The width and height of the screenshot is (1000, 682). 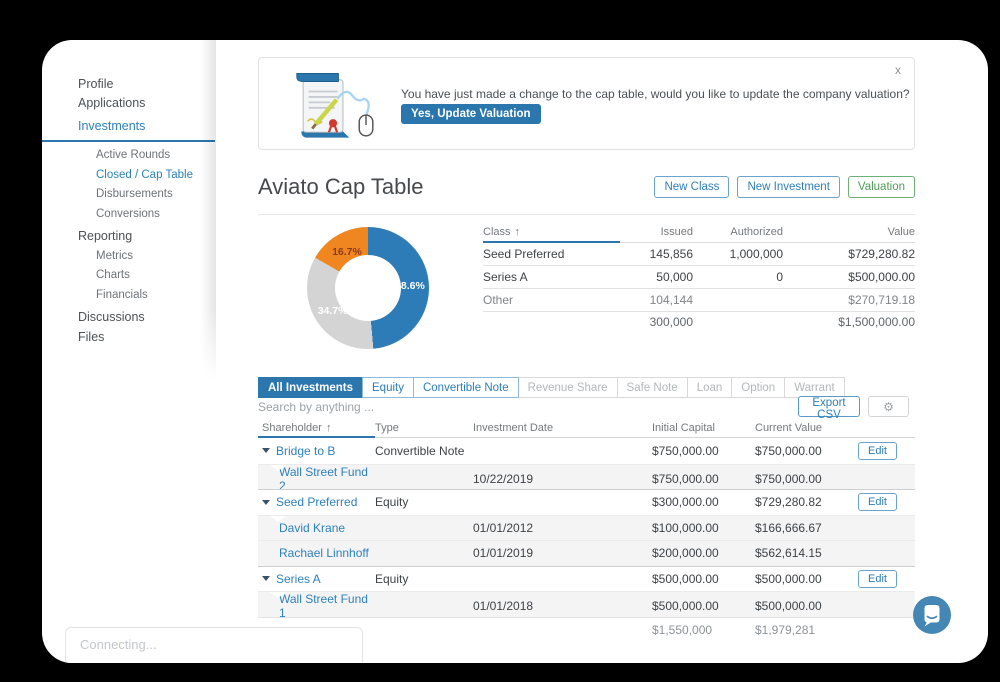 I want to click on class-table-header: Class ↑ Issued Authorized Value, so click(x=699, y=232).